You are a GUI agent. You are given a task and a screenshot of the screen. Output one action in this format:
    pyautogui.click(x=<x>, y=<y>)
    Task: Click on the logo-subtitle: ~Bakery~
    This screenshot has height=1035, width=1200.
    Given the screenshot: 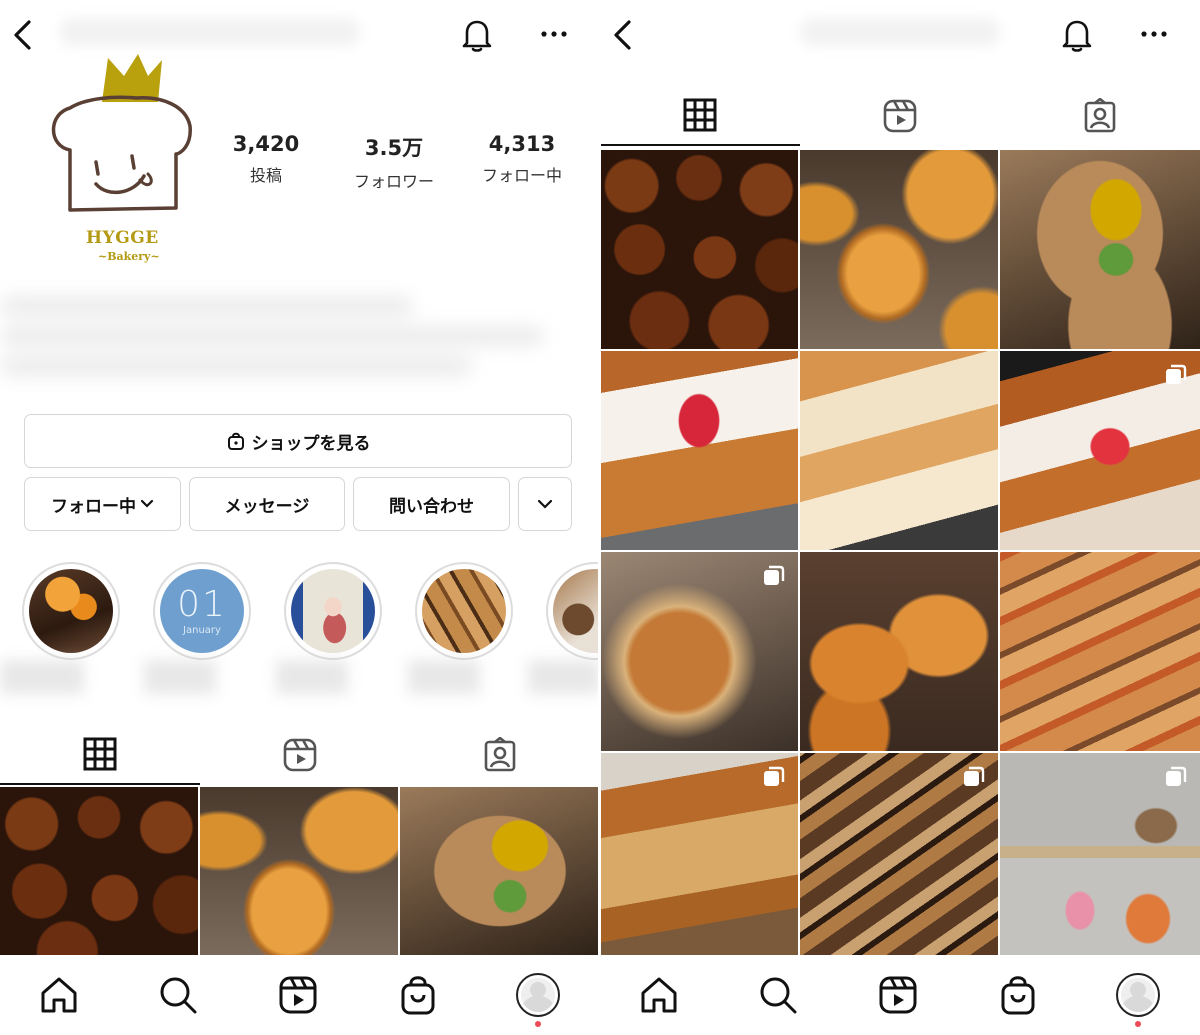 What is the action you would take?
    pyautogui.click(x=129, y=256)
    